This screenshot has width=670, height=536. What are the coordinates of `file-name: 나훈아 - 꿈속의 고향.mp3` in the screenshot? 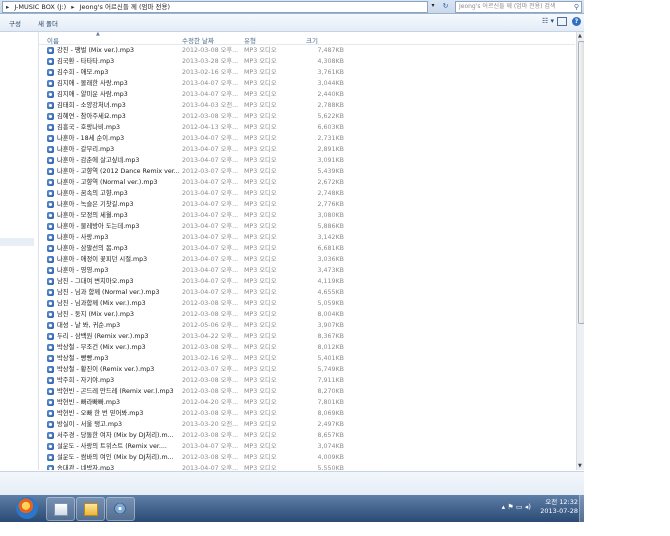 It's located at (119, 193).